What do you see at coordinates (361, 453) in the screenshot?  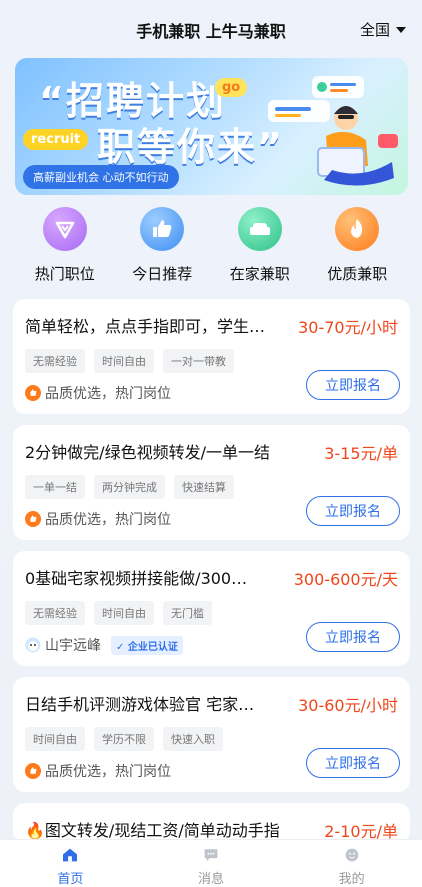 I see `job-salary: 3-15元/单` at bounding box center [361, 453].